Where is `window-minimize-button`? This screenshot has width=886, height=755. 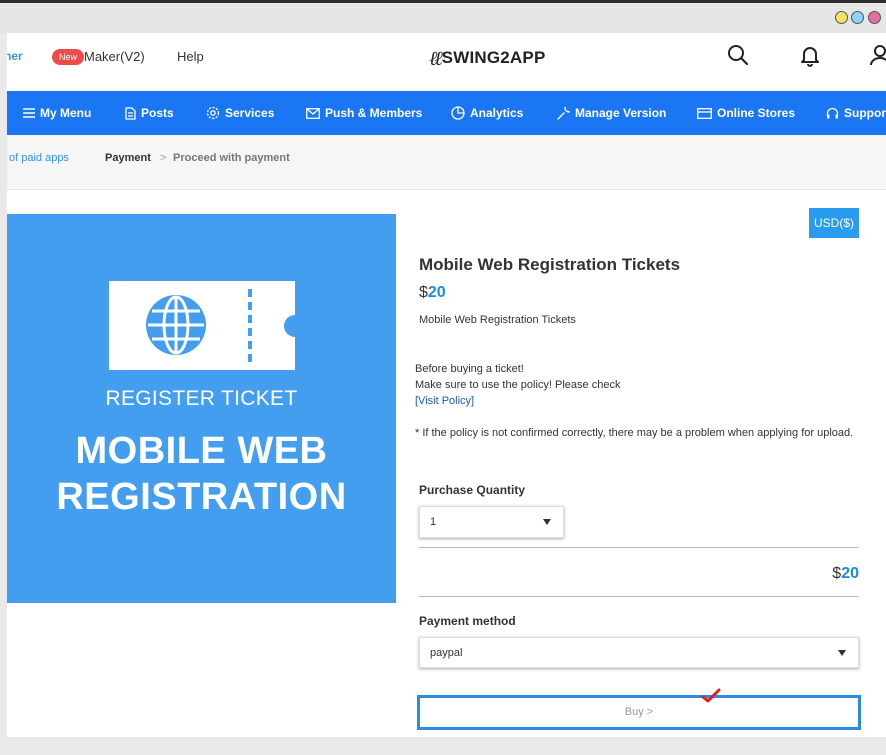 window-minimize-button is located at coordinates (841, 17).